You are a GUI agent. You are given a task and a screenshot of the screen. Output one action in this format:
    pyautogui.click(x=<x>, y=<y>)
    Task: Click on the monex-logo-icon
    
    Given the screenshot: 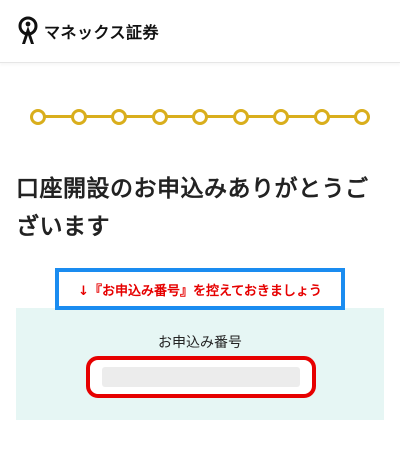 What is the action you would take?
    pyautogui.click(x=28, y=30)
    